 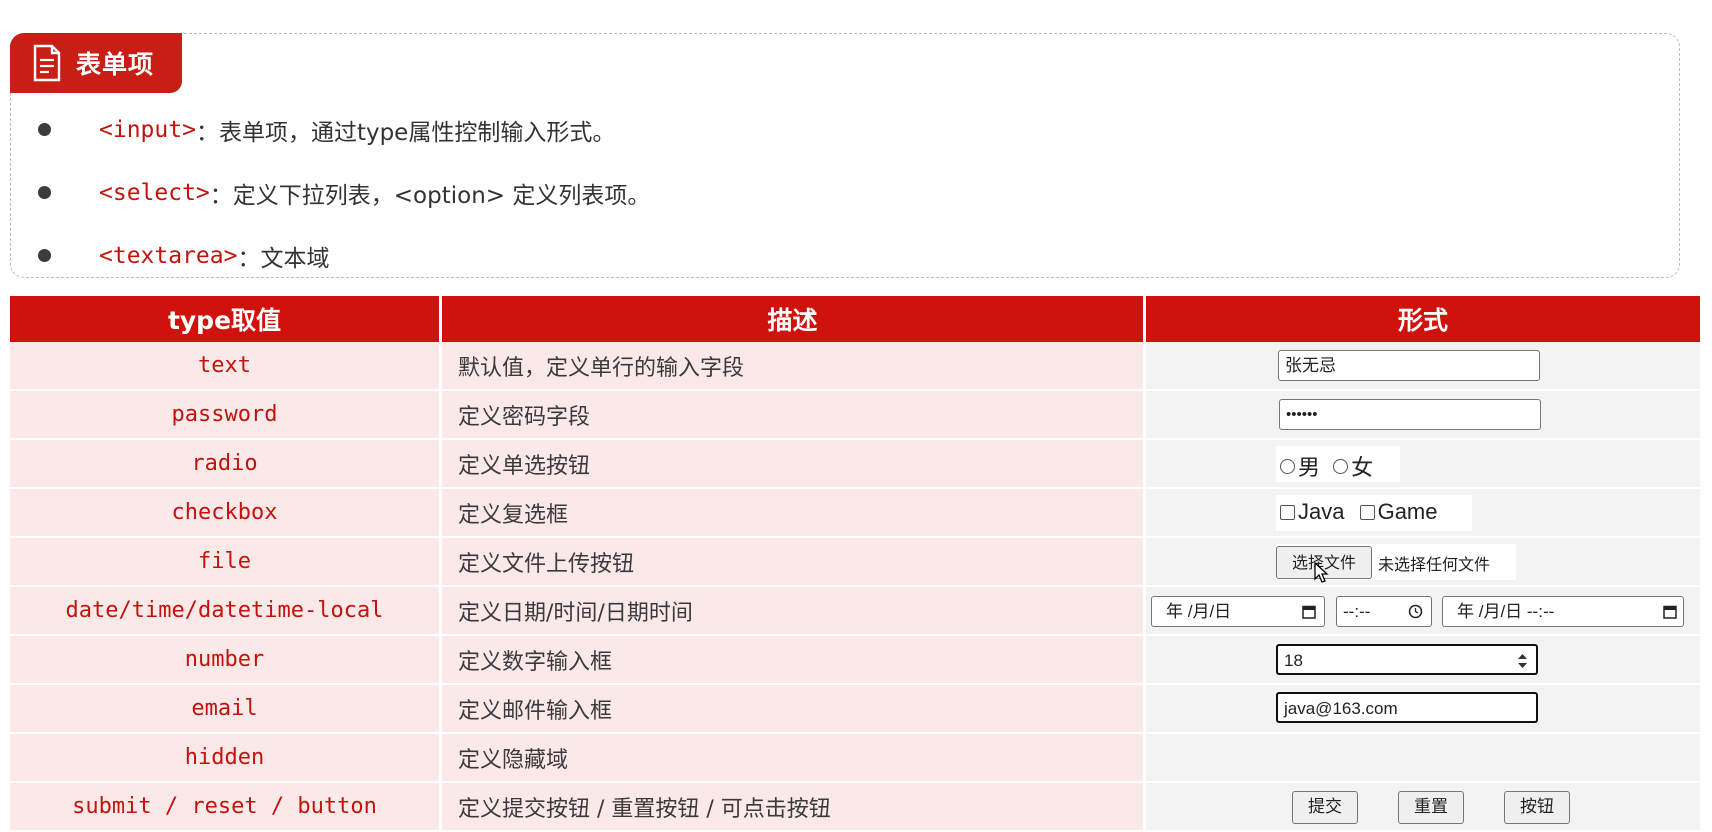 I want to click on table-row: radio 定义单选按钮 男 女, so click(x=856, y=464).